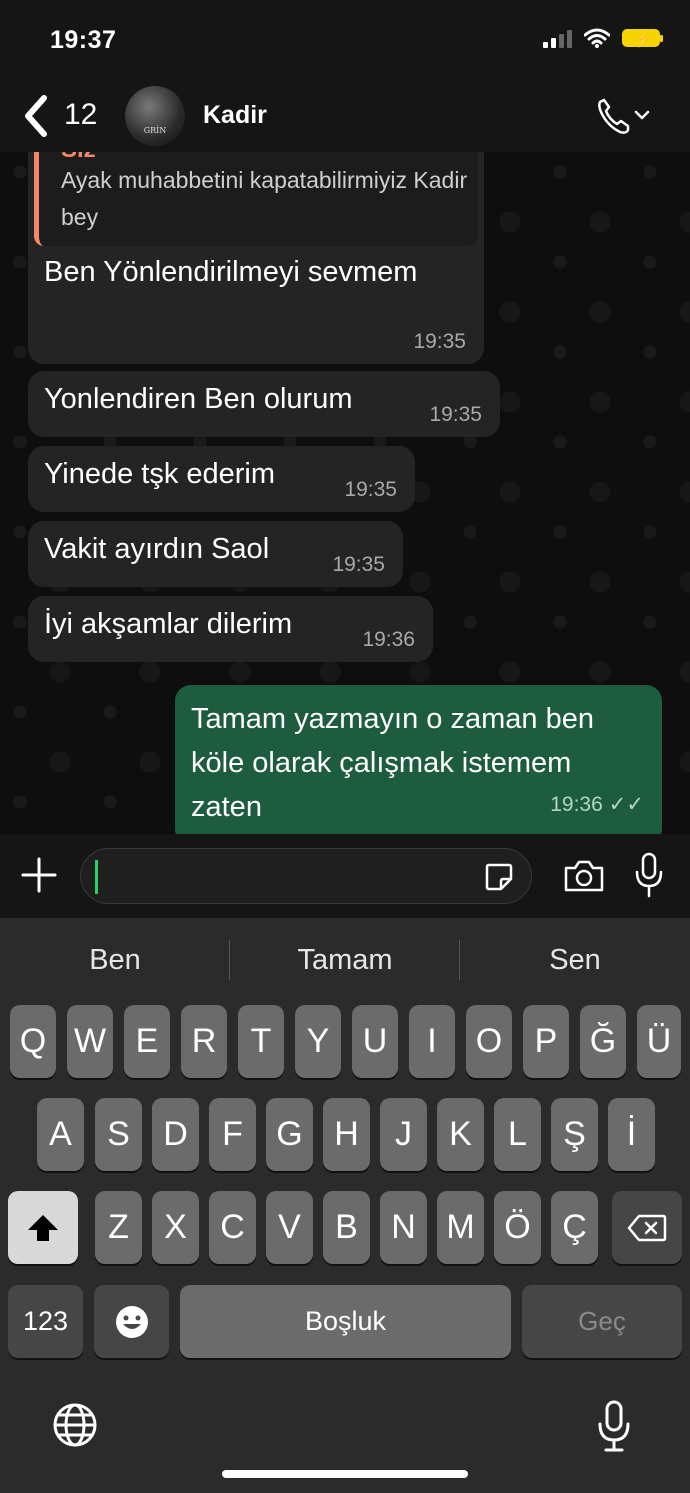  What do you see at coordinates (175, 1134) in the screenshot?
I see `key: D` at bounding box center [175, 1134].